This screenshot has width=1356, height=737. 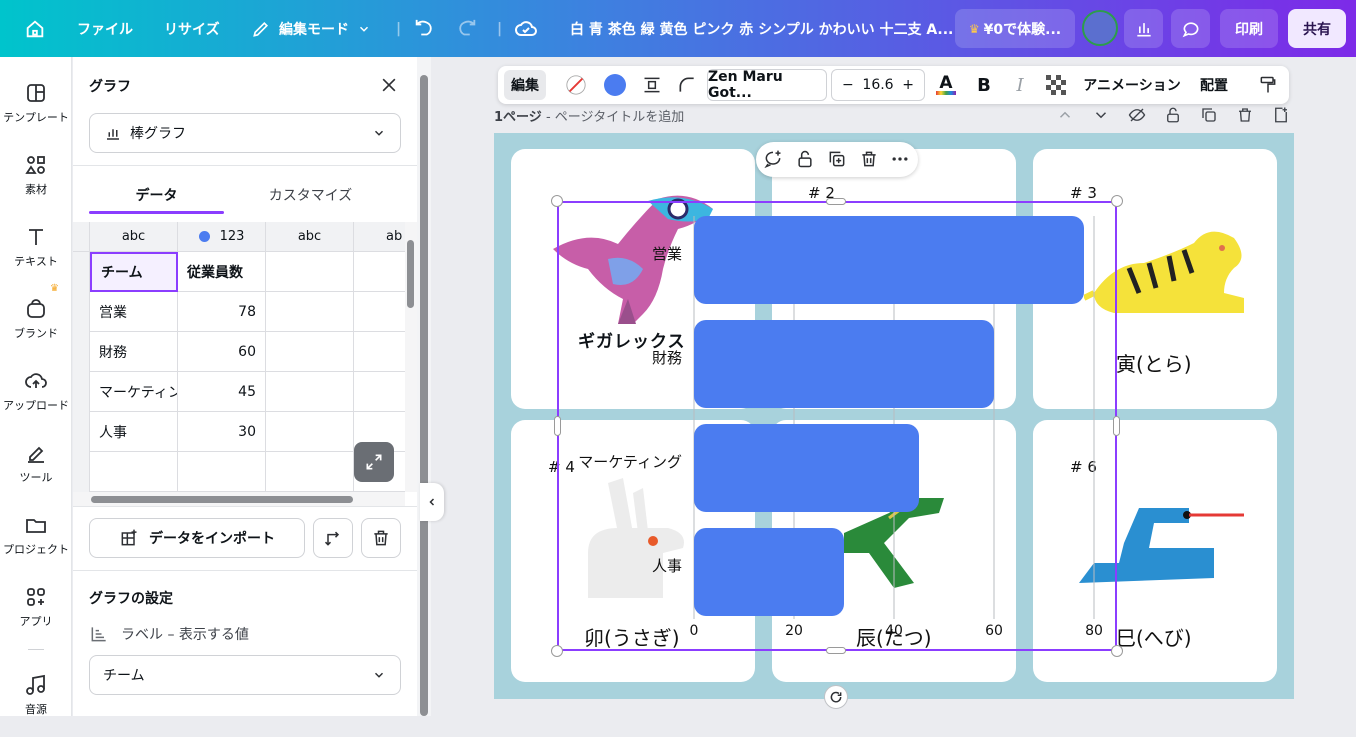 What do you see at coordinates (310, 195) in the screenshot?
I see `tab-customize: カスタマイズ` at bounding box center [310, 195].